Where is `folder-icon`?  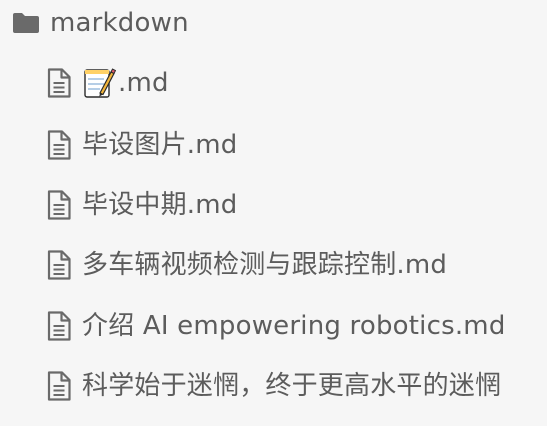 folder-icon is located at coordinates (26, 23).